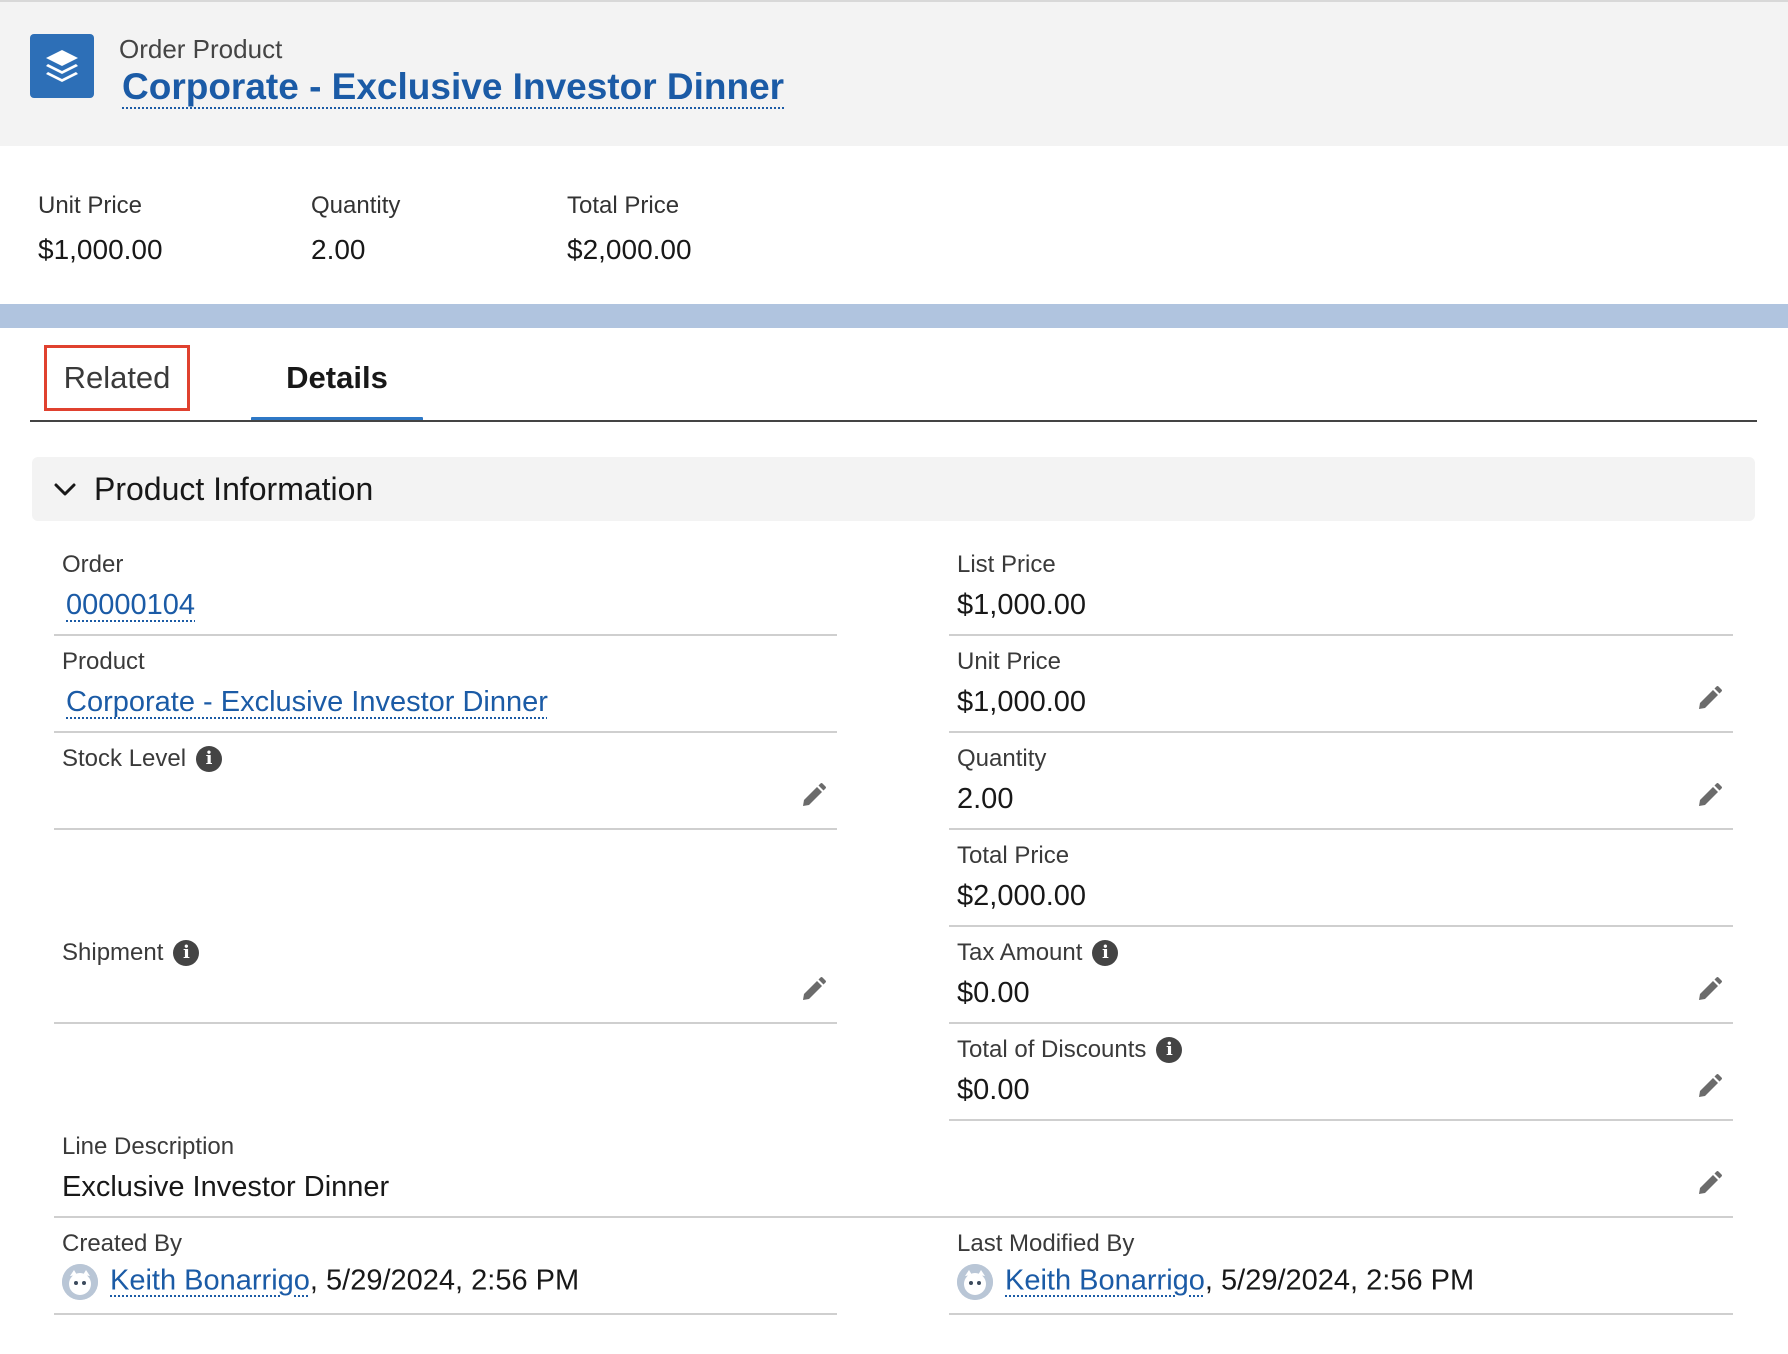 The image size is (1788, 1354). I want to click on tab-bar-divider, so click(893, 421).